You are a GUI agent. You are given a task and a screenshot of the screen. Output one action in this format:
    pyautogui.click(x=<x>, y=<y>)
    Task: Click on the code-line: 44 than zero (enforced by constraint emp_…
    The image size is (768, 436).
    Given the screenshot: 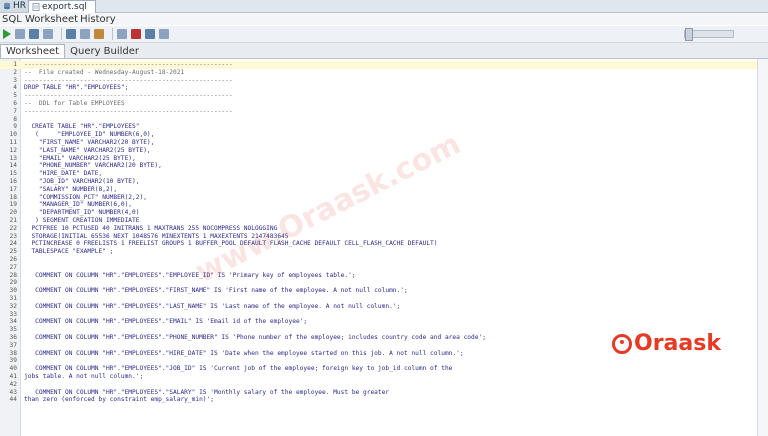 What is the action you would take?
    pyautogui.click(x=379, y=400)
    